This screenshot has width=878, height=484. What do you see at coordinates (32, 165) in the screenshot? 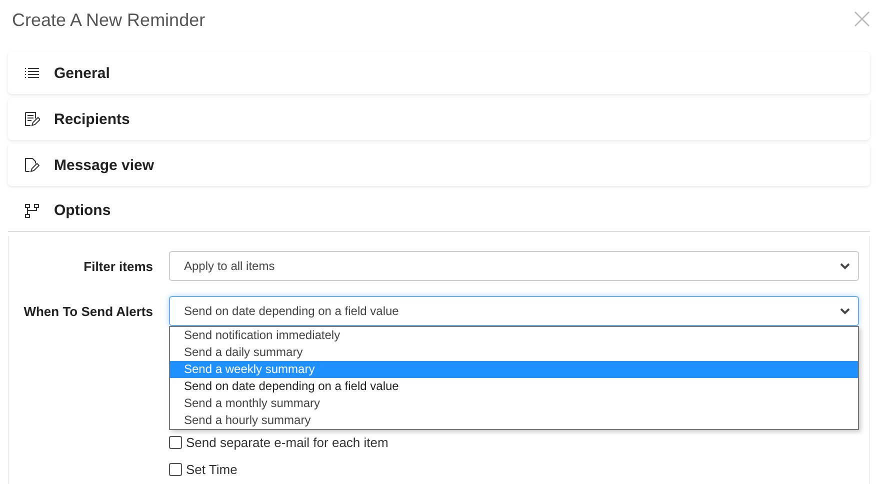
I see `document-edit-icon` at bounding box center [32, 165].